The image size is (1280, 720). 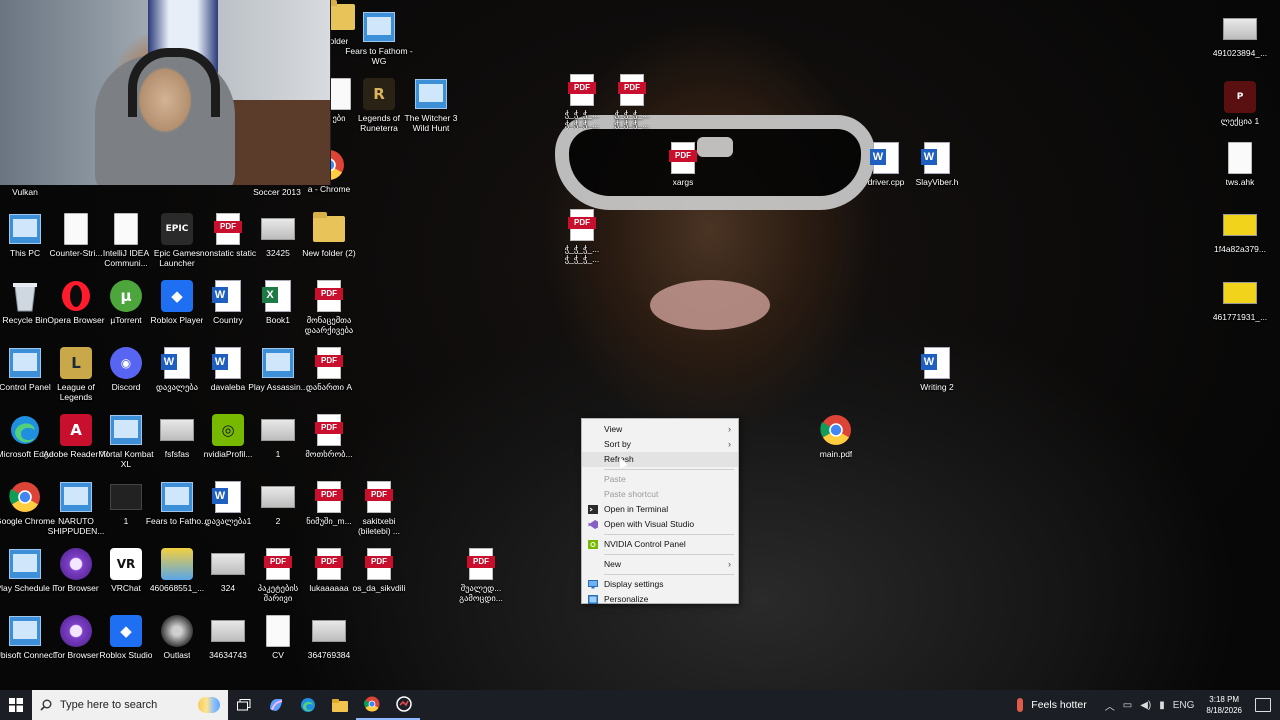 What do you see at coordinates (126, 229) in the screenshot?
I see `file-icon` at bounding box center [126, 229].